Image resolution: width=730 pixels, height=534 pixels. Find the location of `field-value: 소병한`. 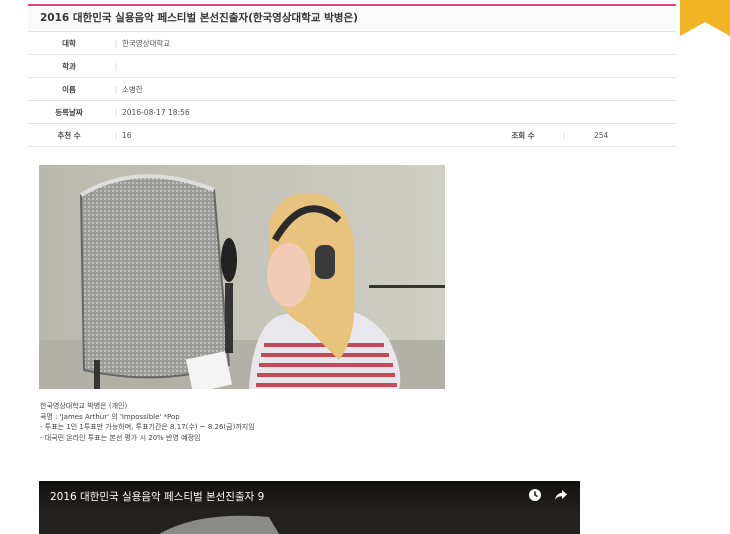

field-value: 소병한 is located at coordinates (132, 89).